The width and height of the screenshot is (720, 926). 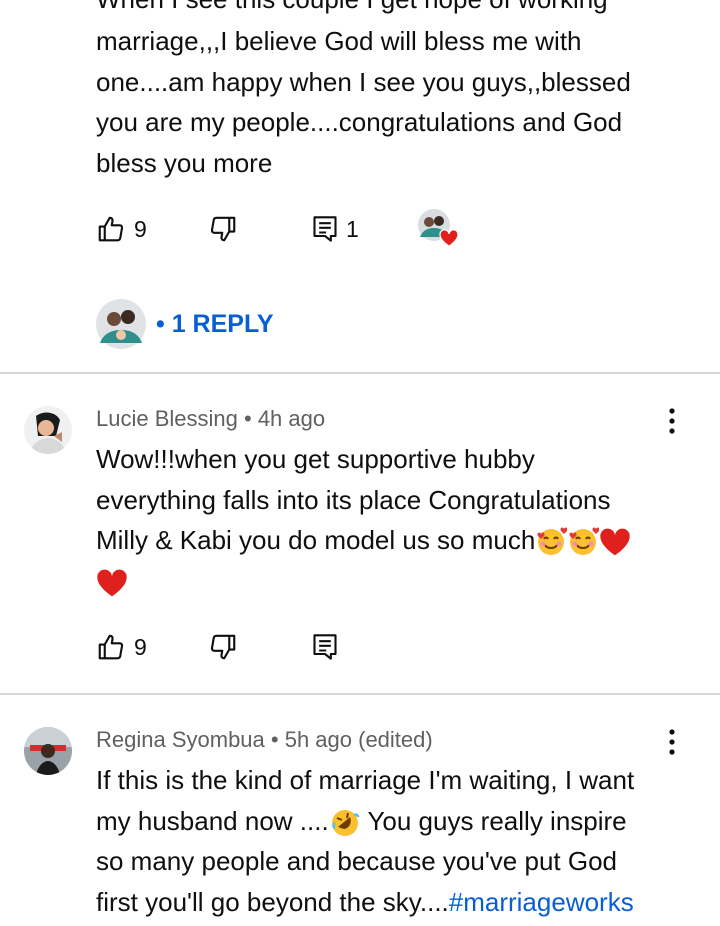 I want to click on author-name: Lucie Blessing, so click(x=167, y=418).